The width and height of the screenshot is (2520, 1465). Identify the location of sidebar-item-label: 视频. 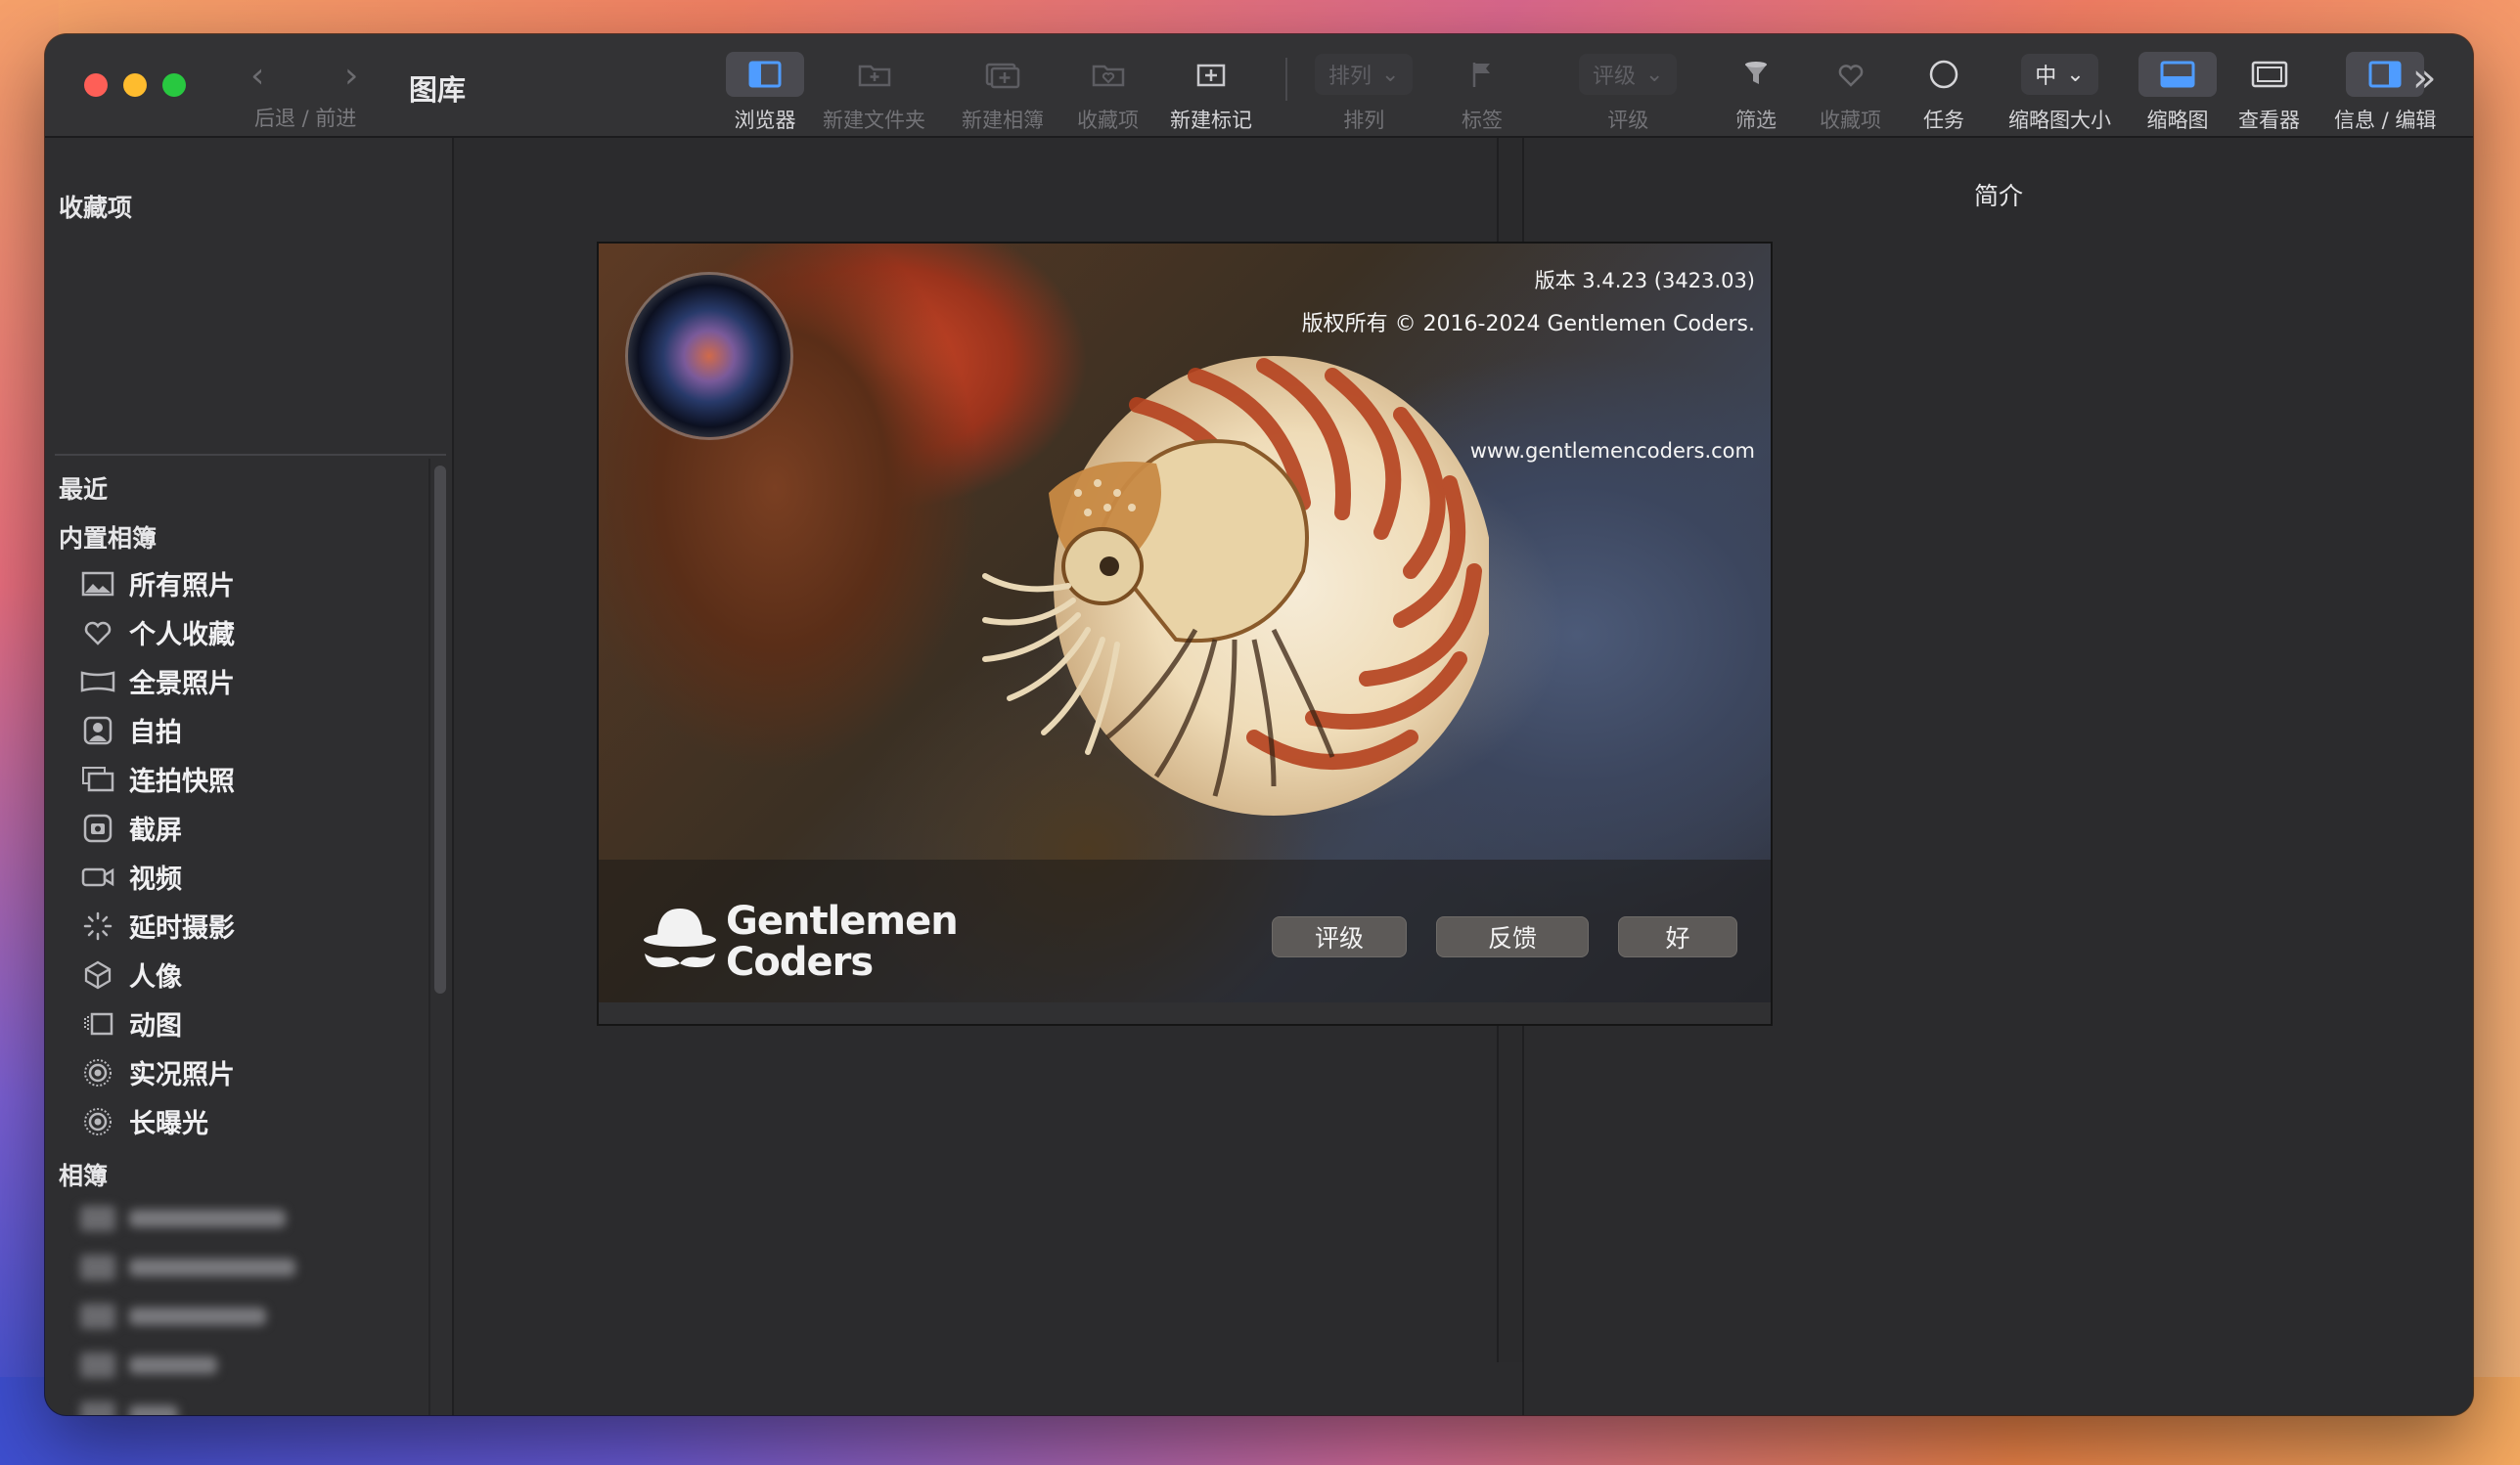
(155, 880).